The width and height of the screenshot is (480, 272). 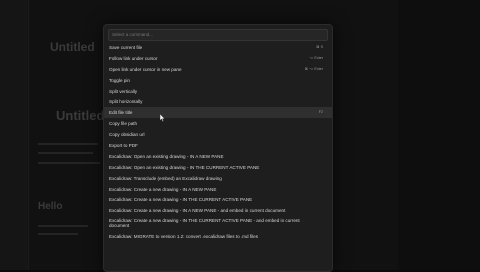 I want to click on background-note-title-2: Untitled, so click(x=80, y=115).